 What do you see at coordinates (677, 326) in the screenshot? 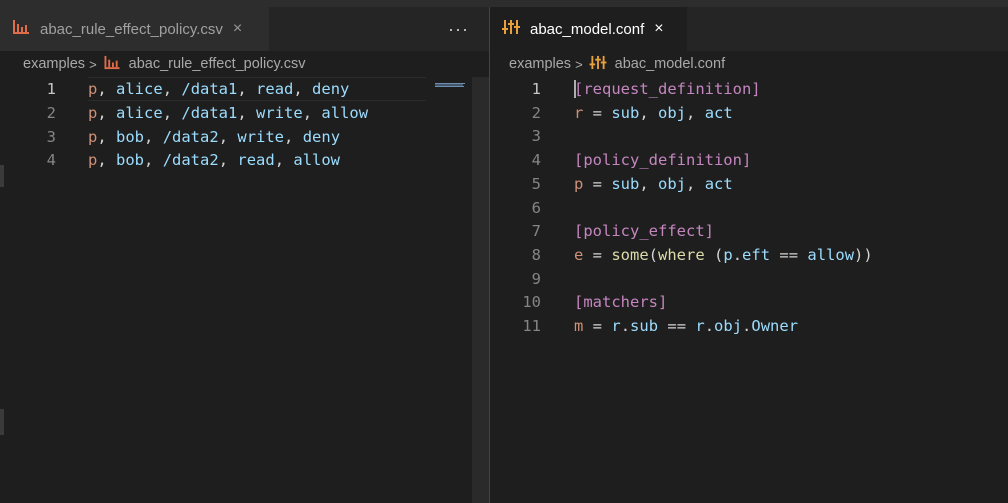
I see `code-token: ==` at bounding box center [677, 326].